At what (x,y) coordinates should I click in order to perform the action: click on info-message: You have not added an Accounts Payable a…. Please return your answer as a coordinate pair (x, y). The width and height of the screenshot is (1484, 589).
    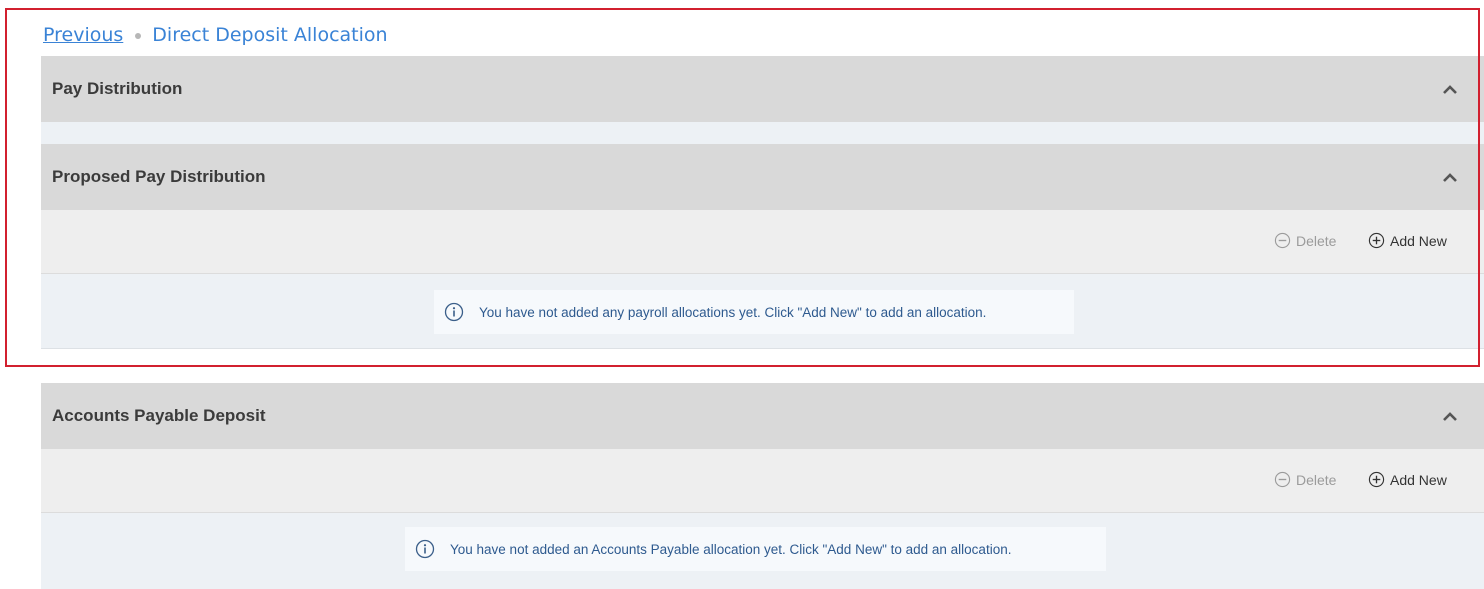
    Looking at the image, I should click on (755, 549).